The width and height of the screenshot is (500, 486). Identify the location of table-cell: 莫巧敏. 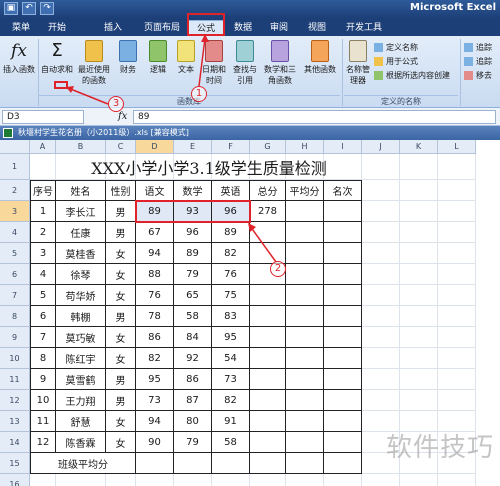
(81, 337).